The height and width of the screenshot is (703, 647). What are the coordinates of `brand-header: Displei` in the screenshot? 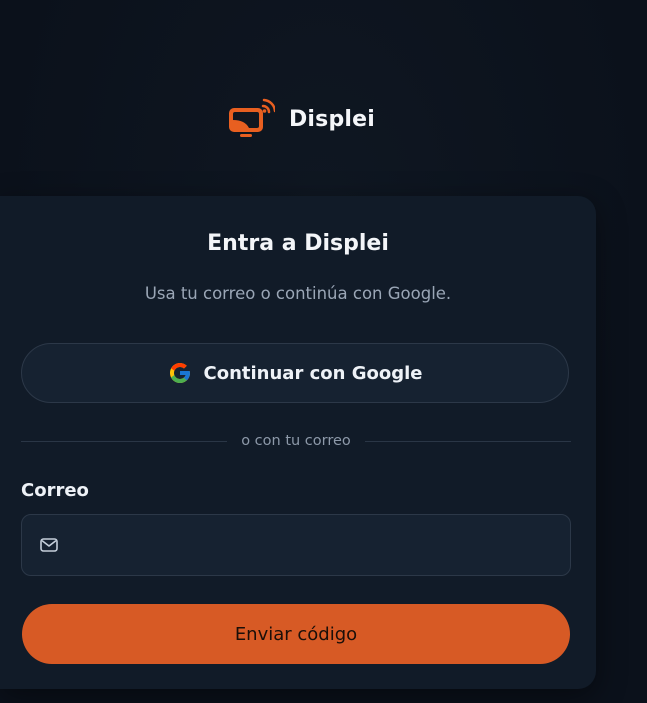 It's located at (300, 119).